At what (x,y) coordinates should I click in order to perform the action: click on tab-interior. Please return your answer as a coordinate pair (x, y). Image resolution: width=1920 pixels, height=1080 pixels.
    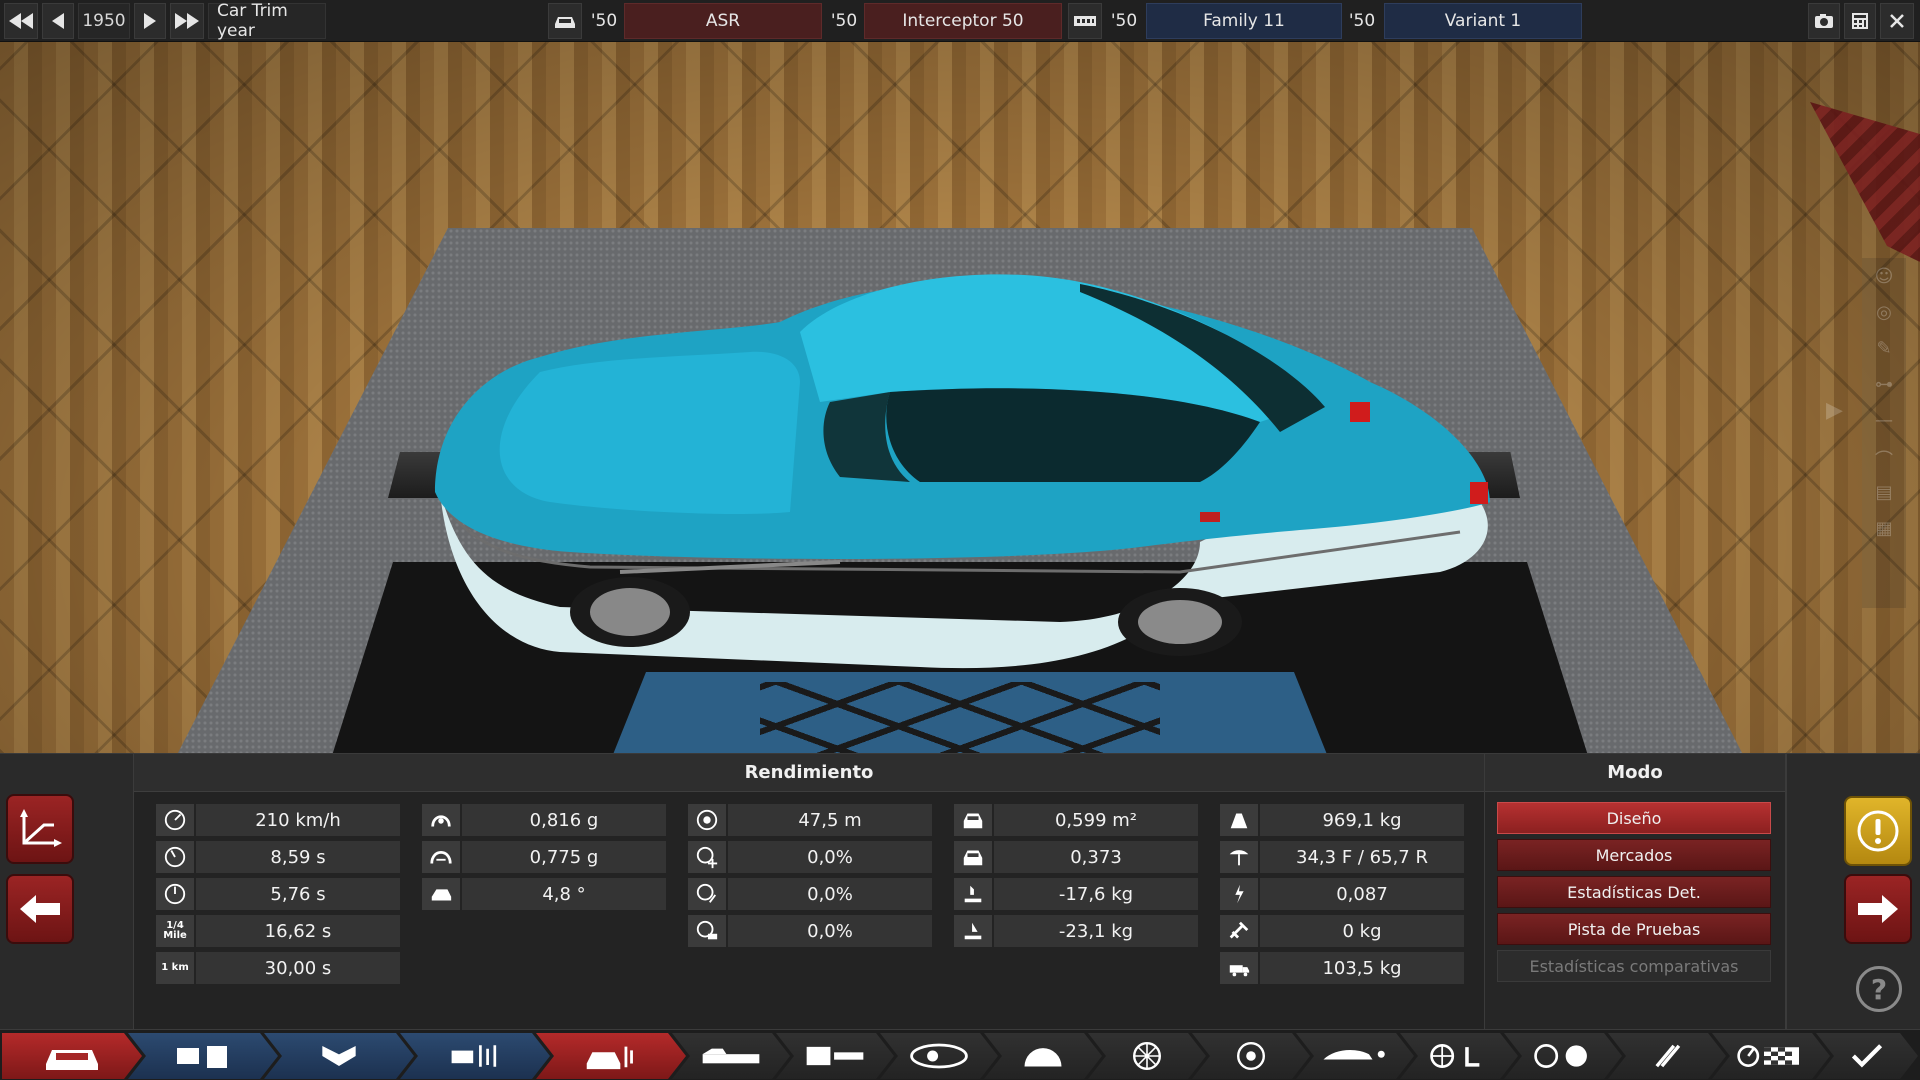
    Looking at the image, I should click on (1147, 1056).